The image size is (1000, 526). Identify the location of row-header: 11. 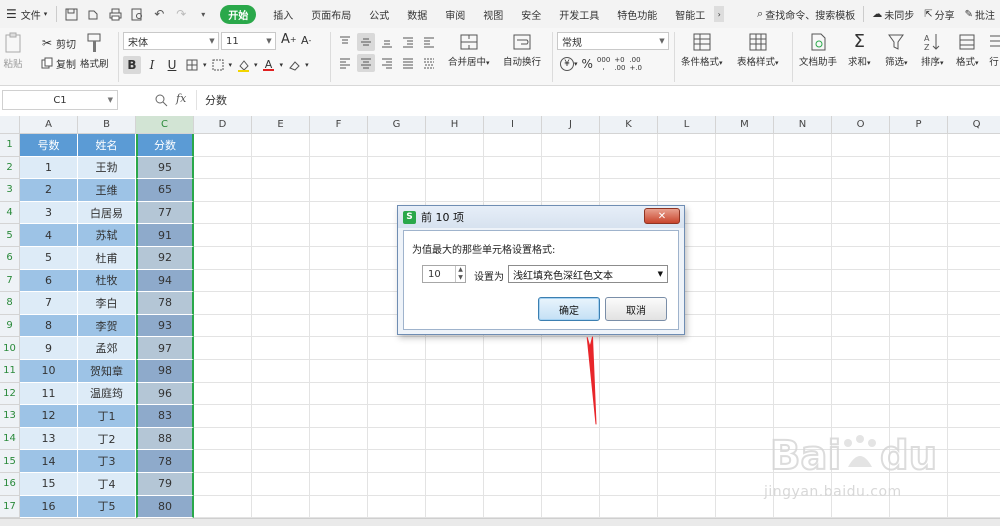
(10, 371).